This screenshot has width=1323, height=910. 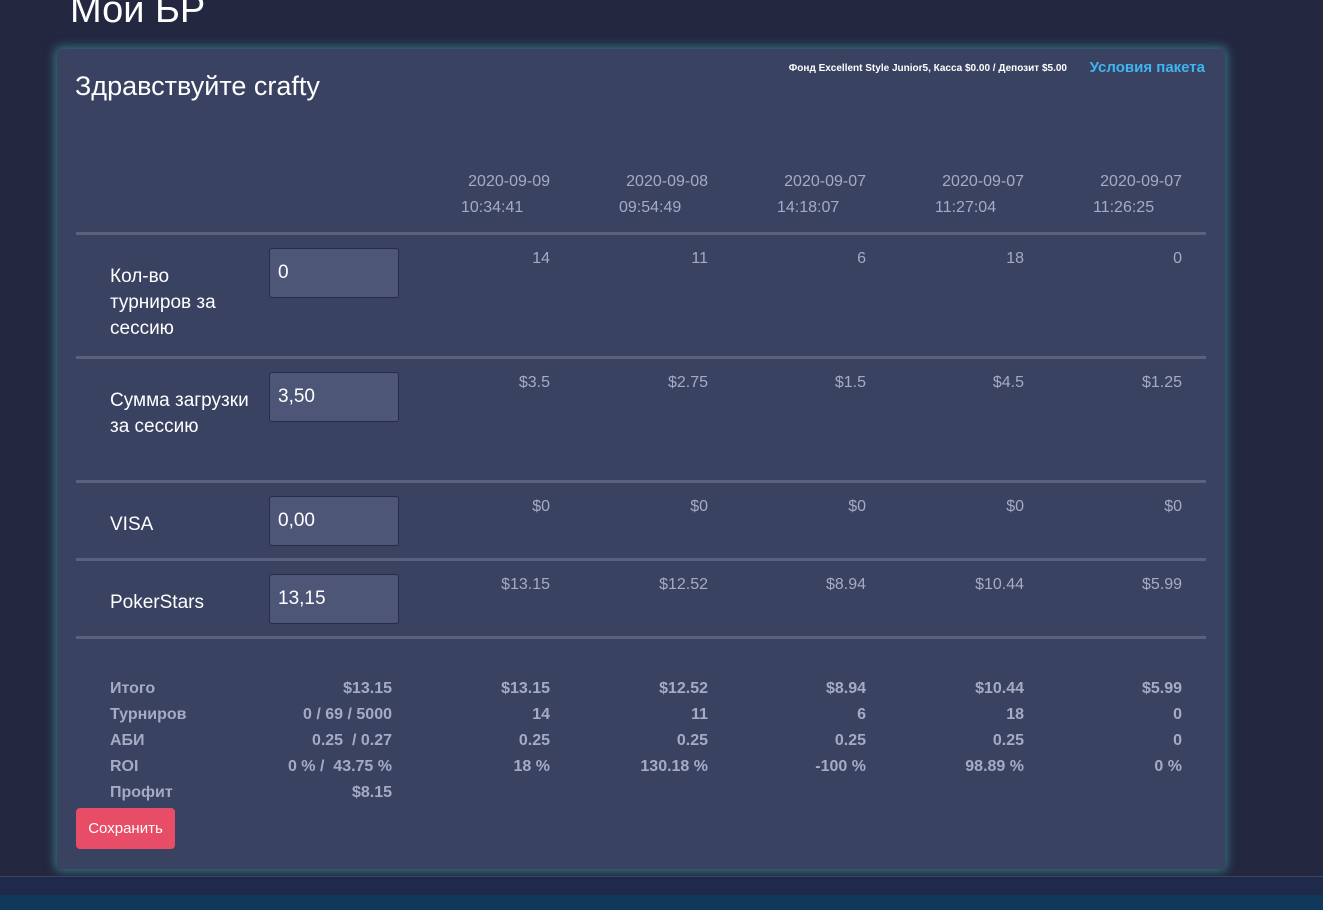 What do you see at coordinates (339, 766) in the screenshot?
I see `summary-current-value: 0 % / 43.75 %` at bounding box center [339, 766].